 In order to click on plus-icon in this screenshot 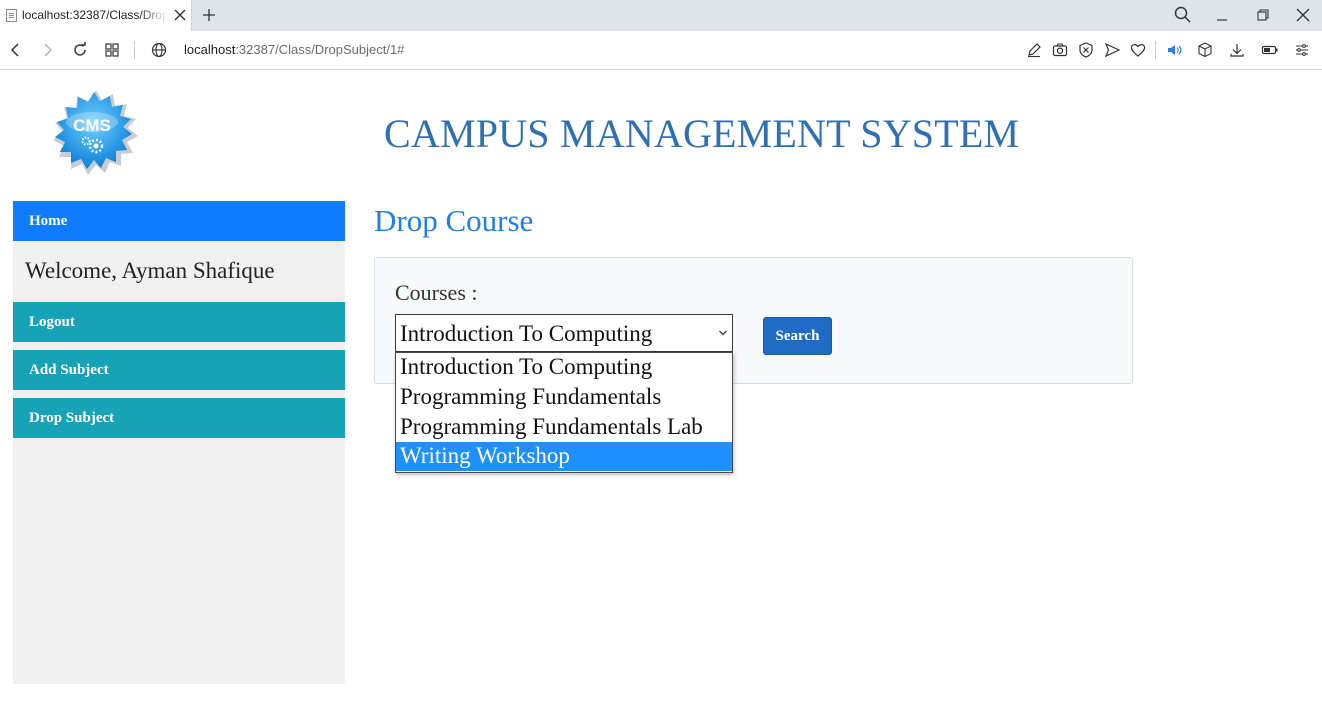, I will do `click(209, 15)`.